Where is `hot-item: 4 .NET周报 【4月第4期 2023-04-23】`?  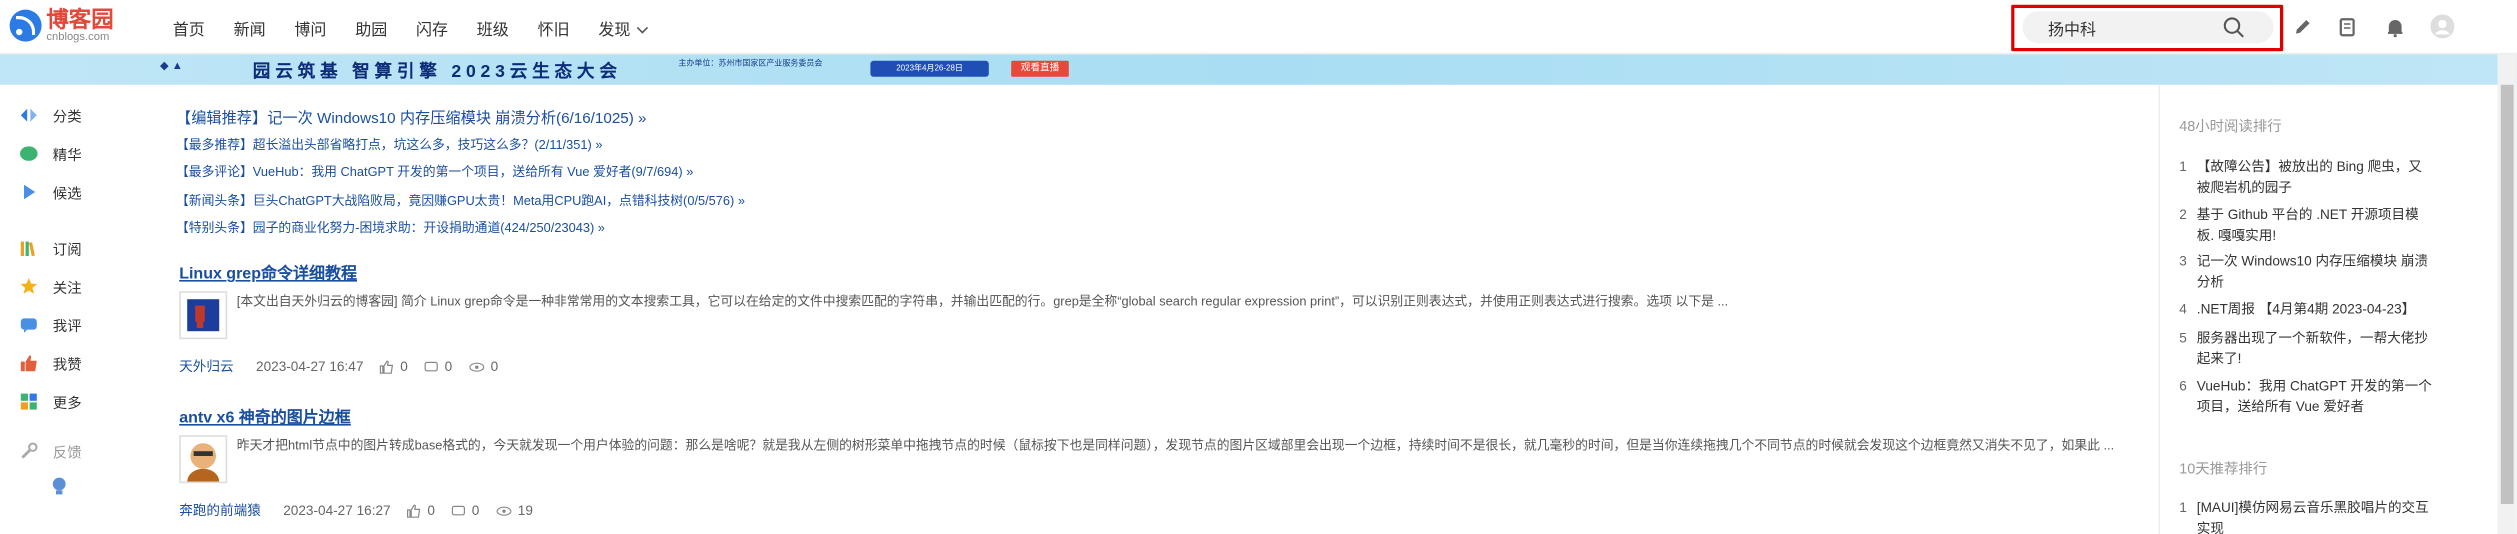
hot-item: 4 .NET周报 【4月第4期 2023-04-23】 is located at coordinates (2307, 309).